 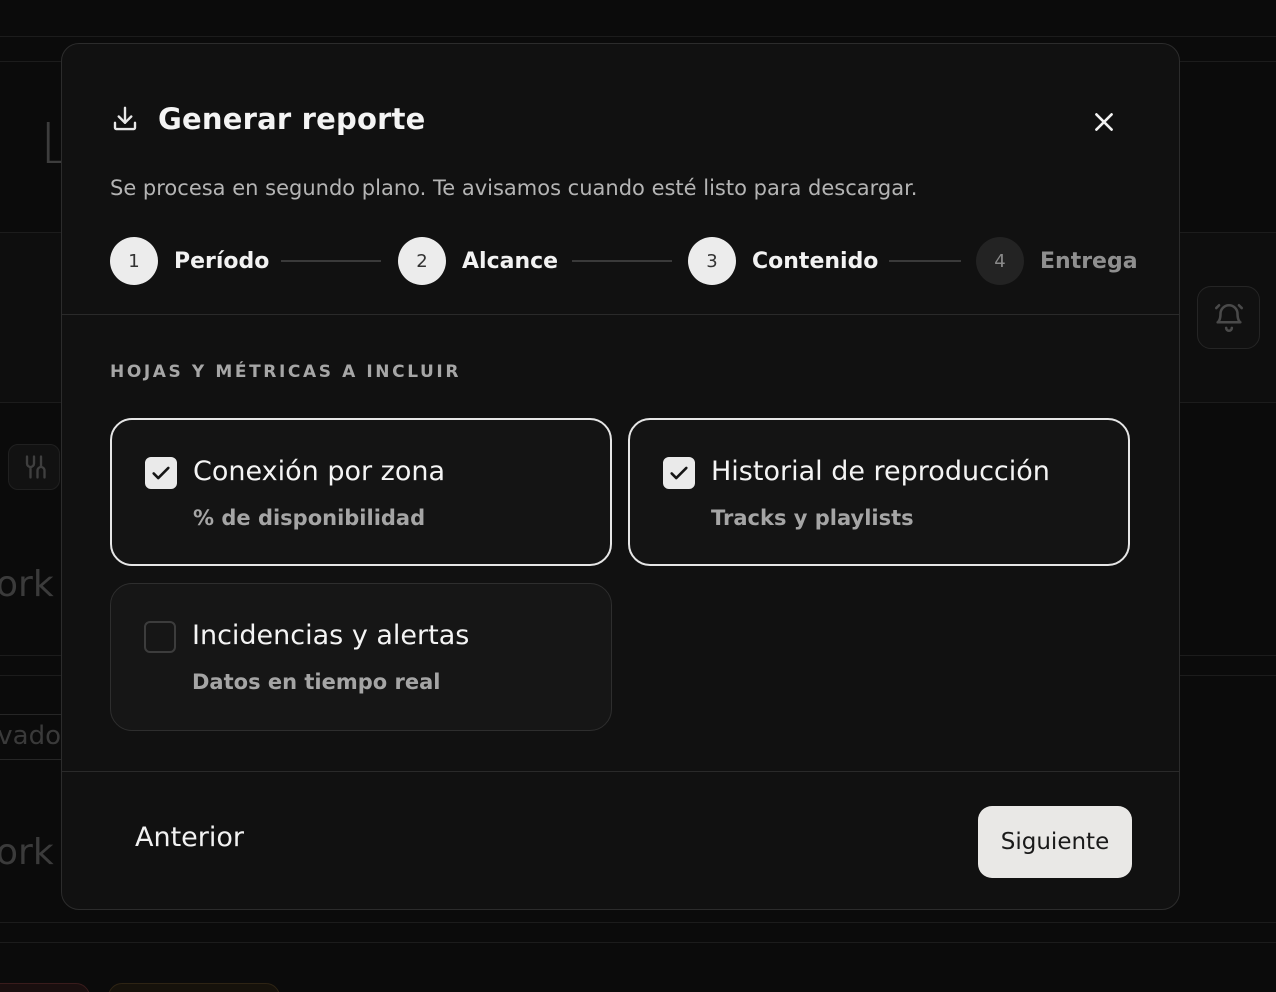 What do you see at coordinates (1055, 842) in the screenshot?
I see `next-button: Siguiente` at bounding box center [1055, 842].